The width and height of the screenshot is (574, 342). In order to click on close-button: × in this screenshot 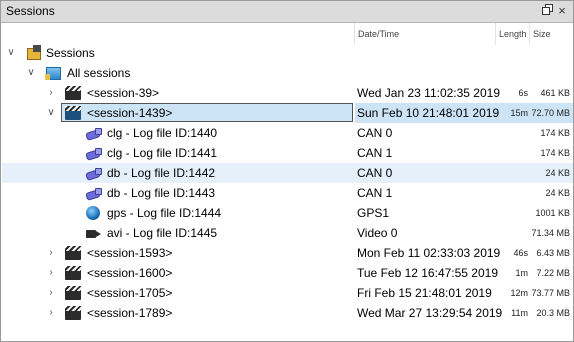, I will do `click(562, 11)`.